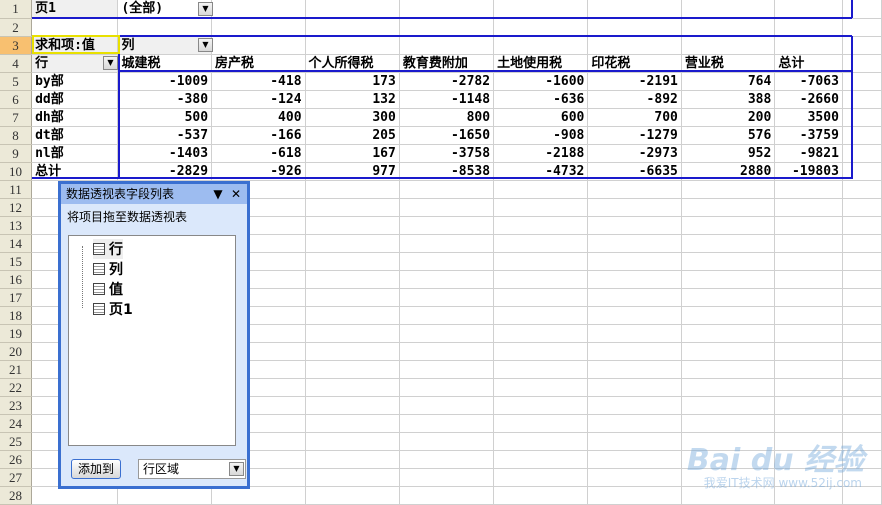 Image resolution: width=882 pixels, height=505 pixels. I want to click on row-header: 15, so click(16, 261).